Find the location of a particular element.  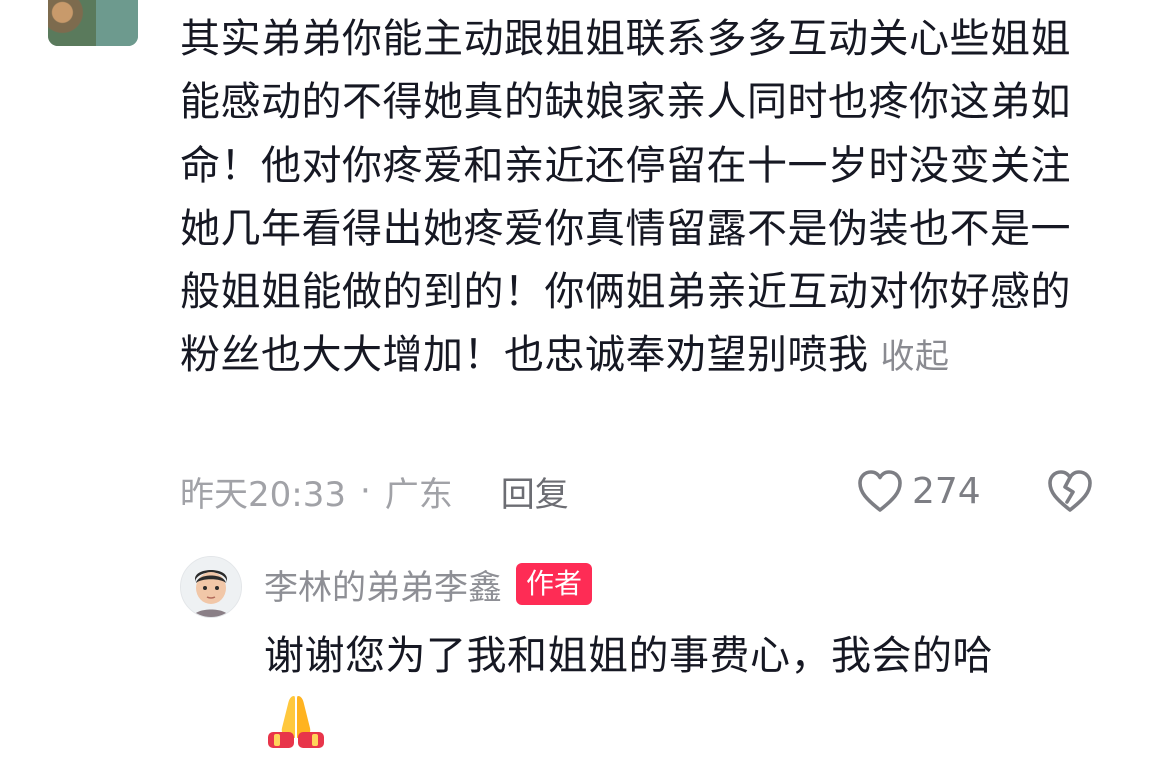

like-count: 274 is located at coordinates (946, 491).